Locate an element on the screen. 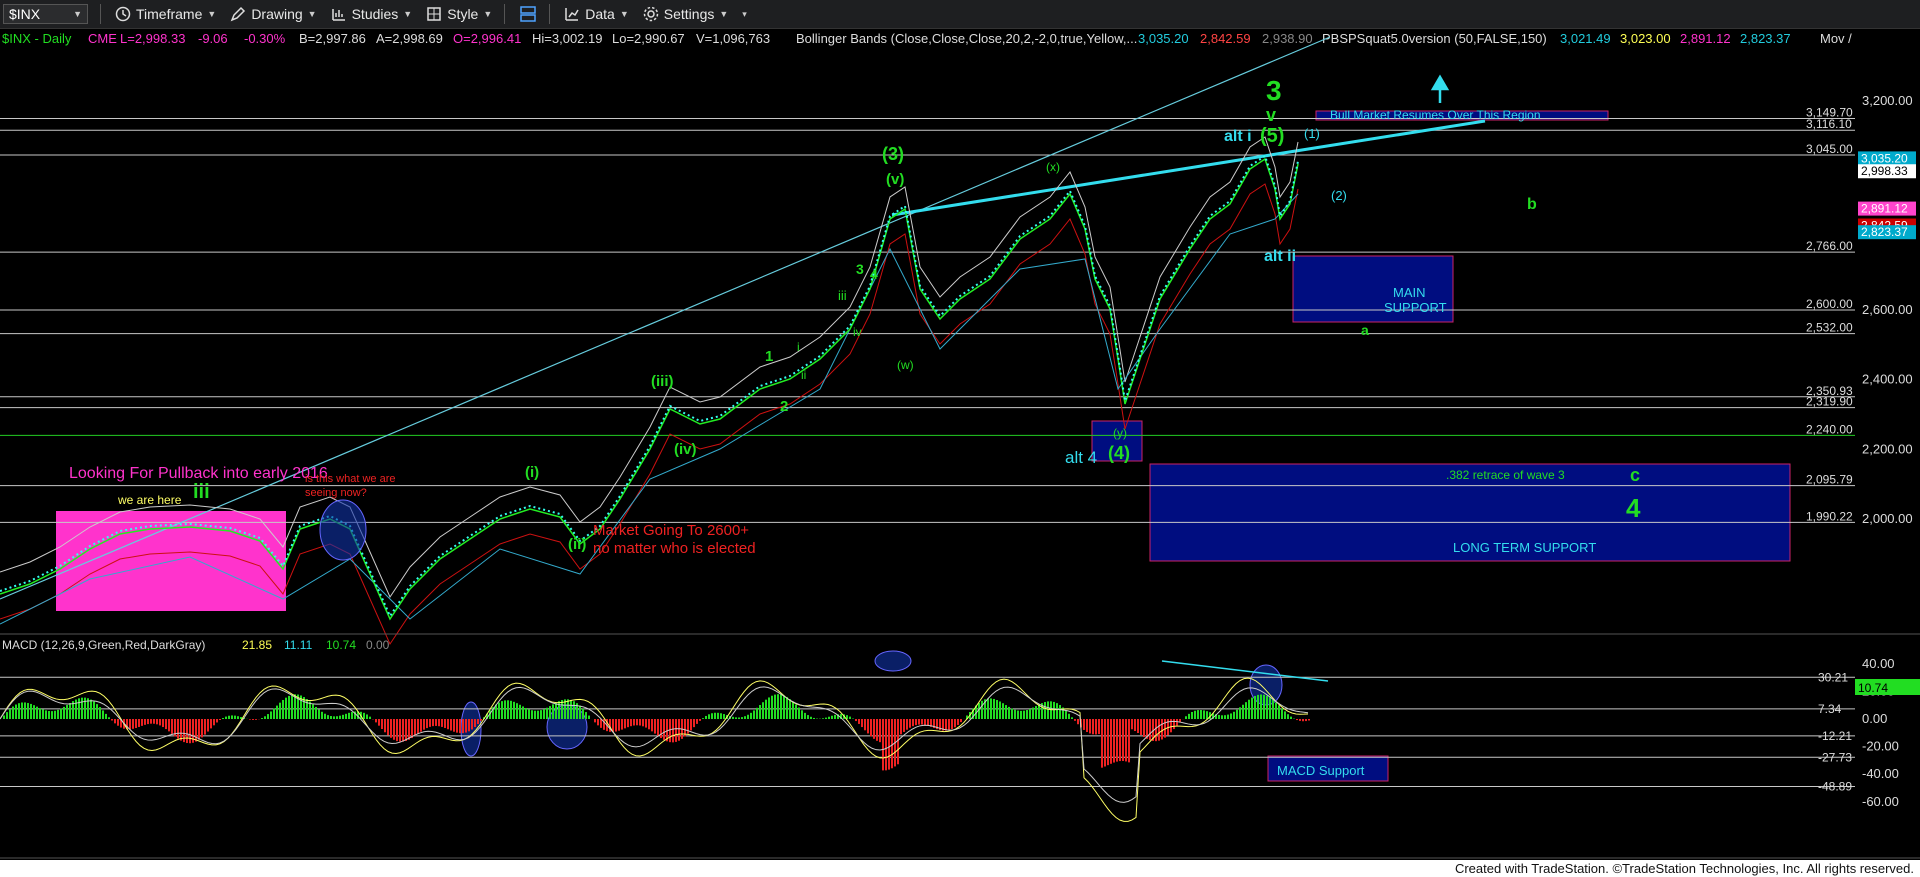 This screenshot has width=1920, height=877. header-pbs-label: PBSPSquat5.0version (50,FALSE,150) is located at coordinates (1434, 38).